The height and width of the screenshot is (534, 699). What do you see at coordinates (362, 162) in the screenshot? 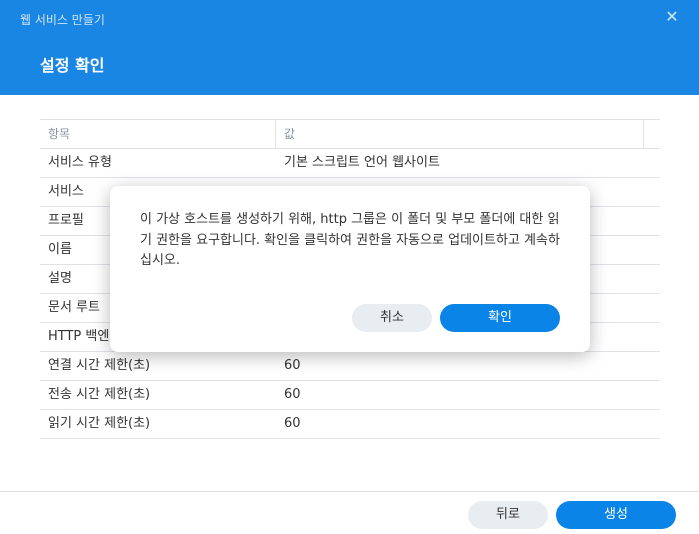
I see `row-value: 기본 스크립트 언어 웹사이트` at bounding box center [362, 162].